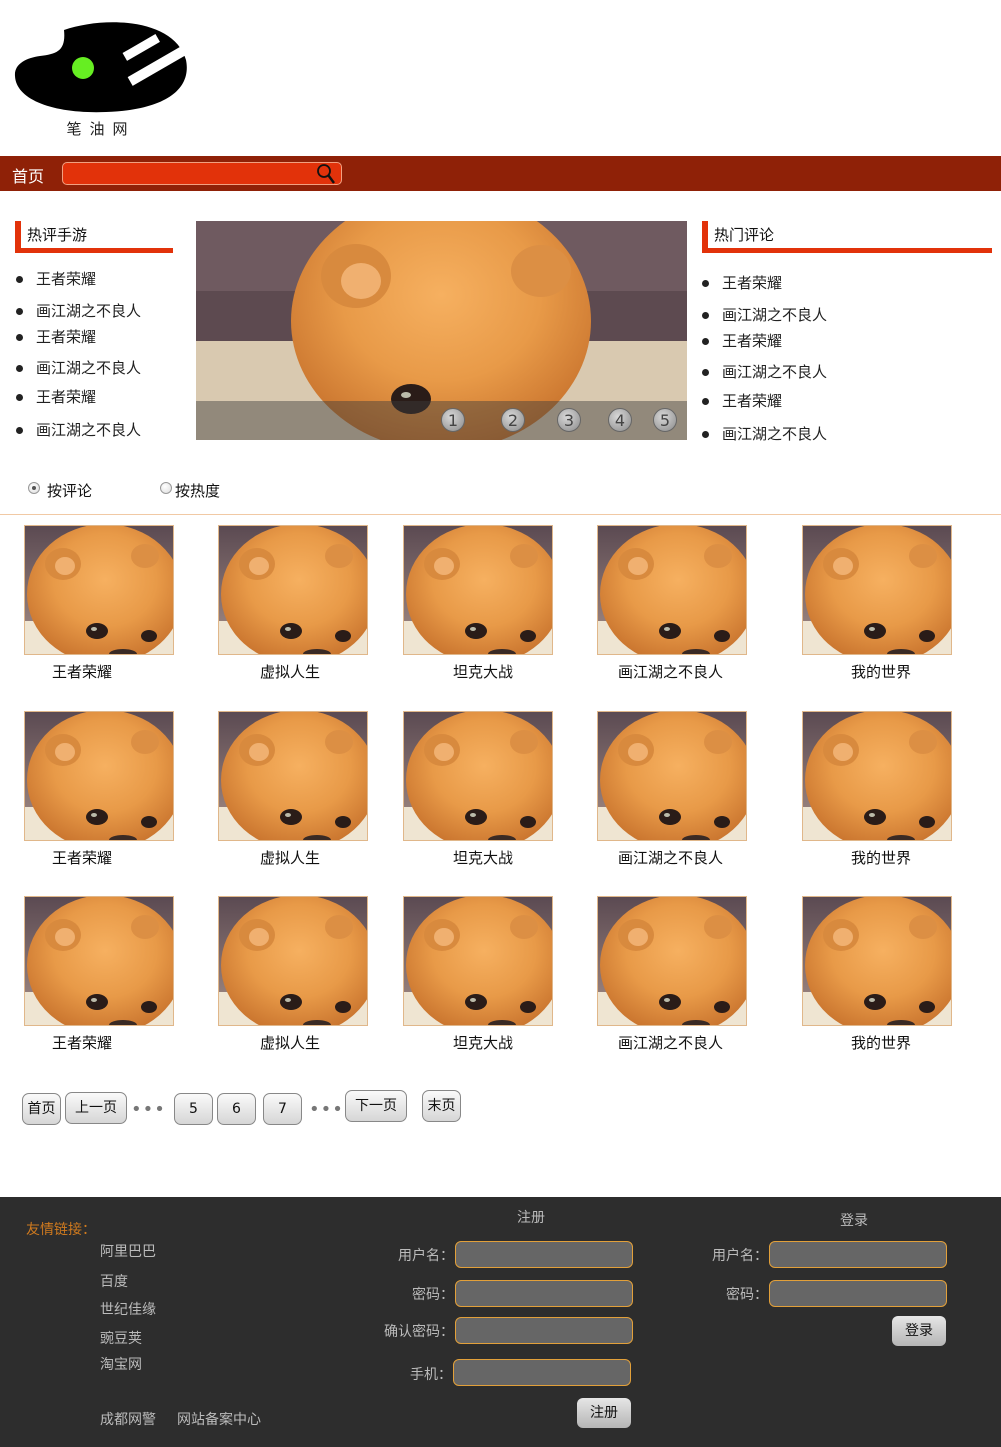 The width and height of the screenshot is (1001, 1447). What do you see at coordinates (542, 1372) in the screenshot?
I see `register-phone-input` at bounding box center [542, 1372].